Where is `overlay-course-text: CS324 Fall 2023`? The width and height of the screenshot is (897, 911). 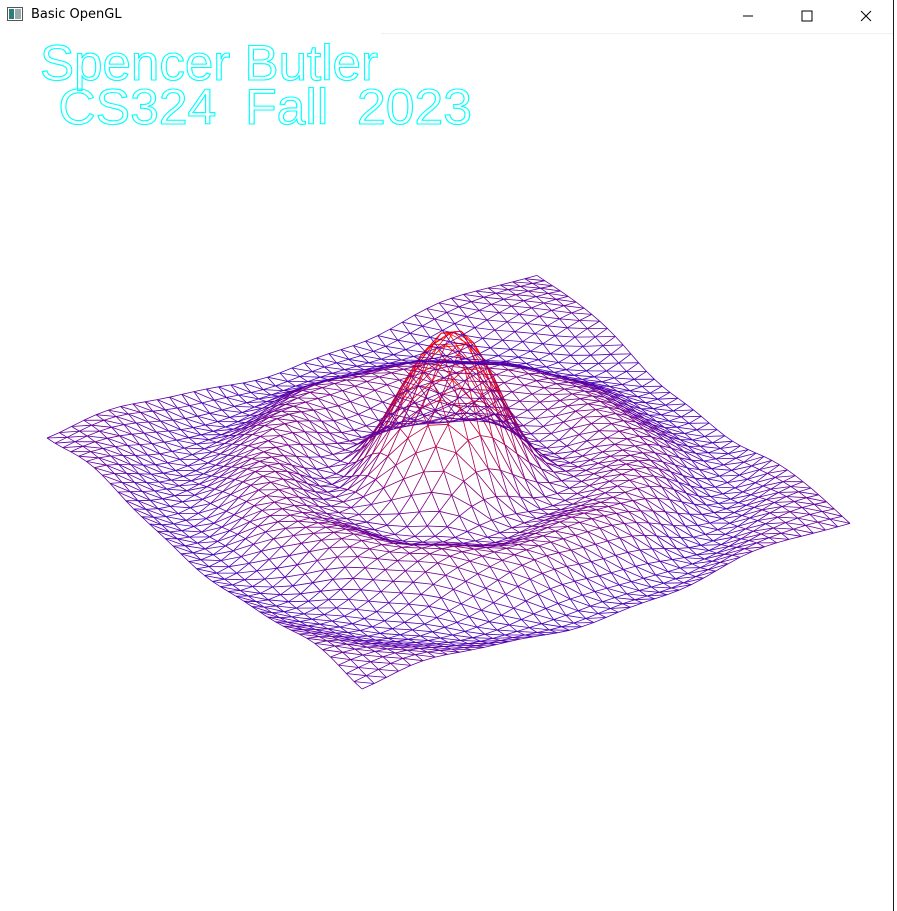
overlay-course-text: CS324 Fall 2023 is located at coordinates (258, 107).